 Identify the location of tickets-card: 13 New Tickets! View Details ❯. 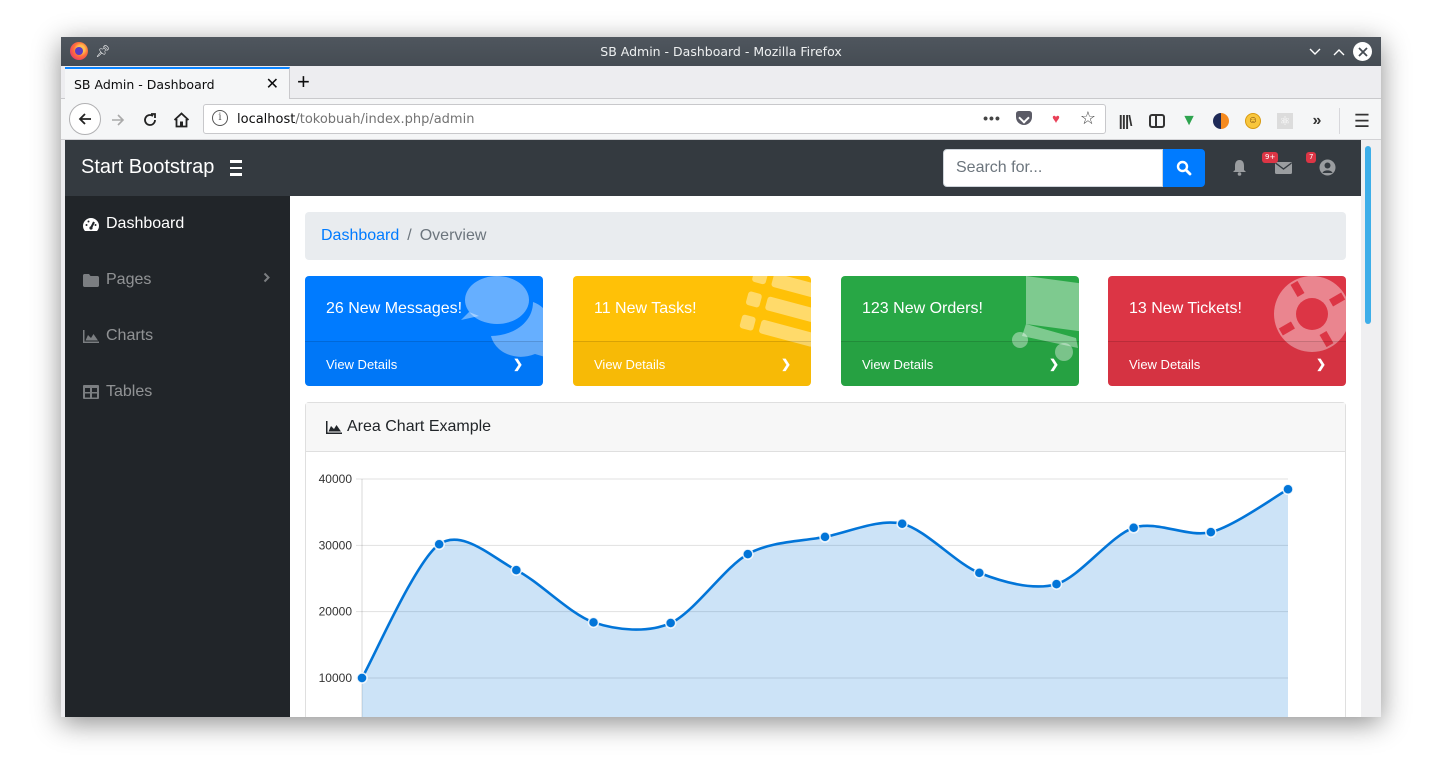
(1227, 331).